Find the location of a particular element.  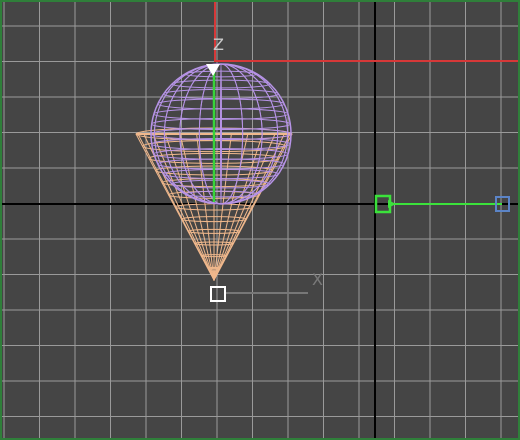

faint-x-label: X is located at coordinates (317, 279).